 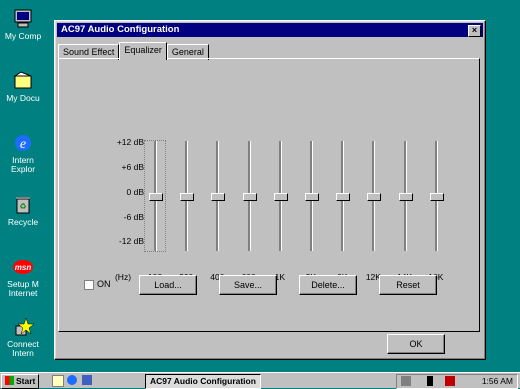 What do you see at coordinates (130, 142) in the screenshot?
I see `db-label-plus12: +12 dB` at bounding box center [130, 142].